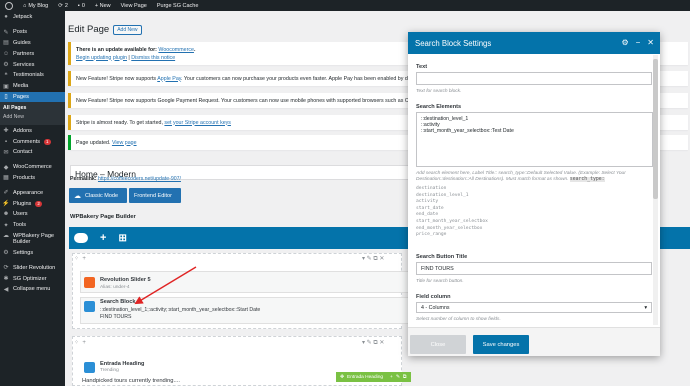  I want to click on entrada-heading-icon, so click(89, 367).